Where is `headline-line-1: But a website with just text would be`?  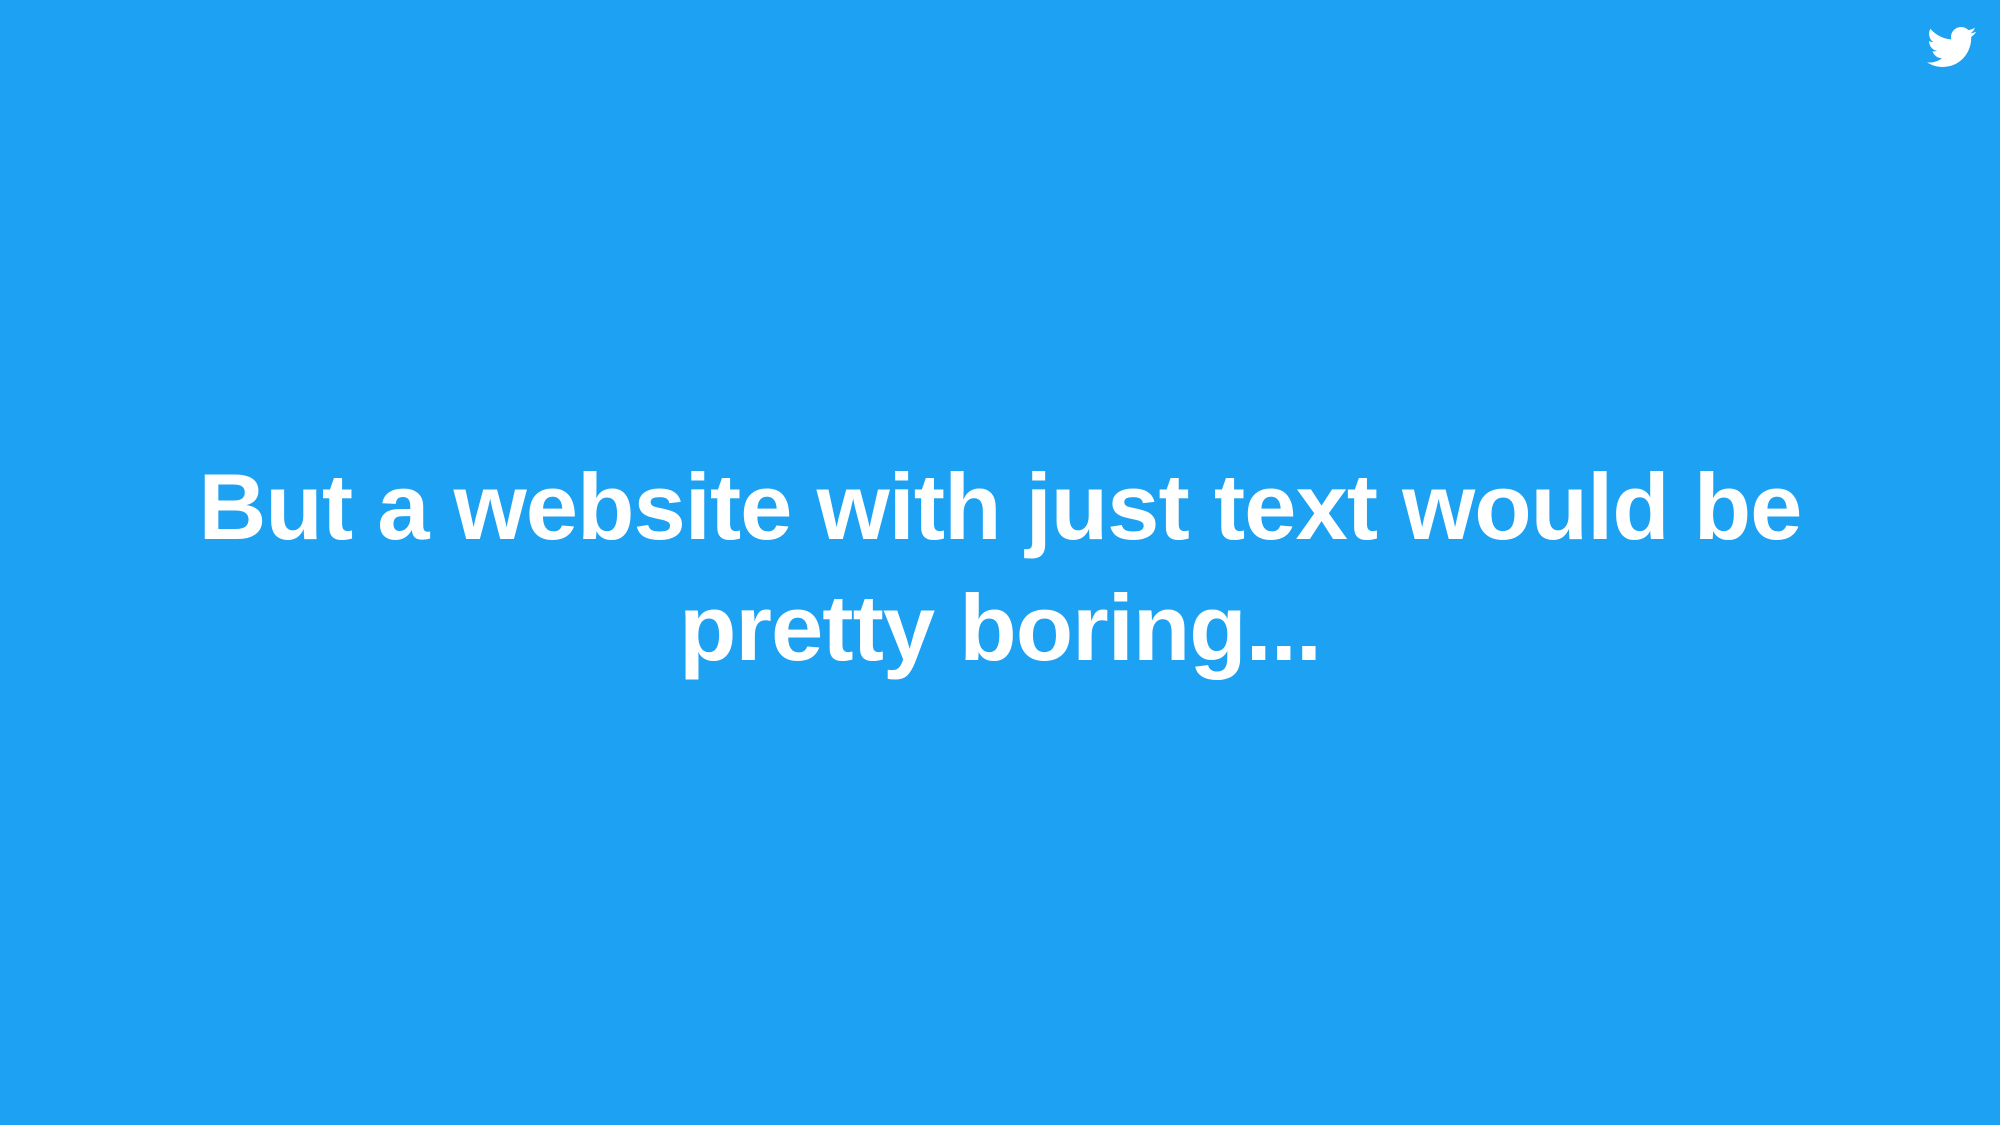
headline-line-1: But a website with just text would be is located at coordinates (1000, 506).